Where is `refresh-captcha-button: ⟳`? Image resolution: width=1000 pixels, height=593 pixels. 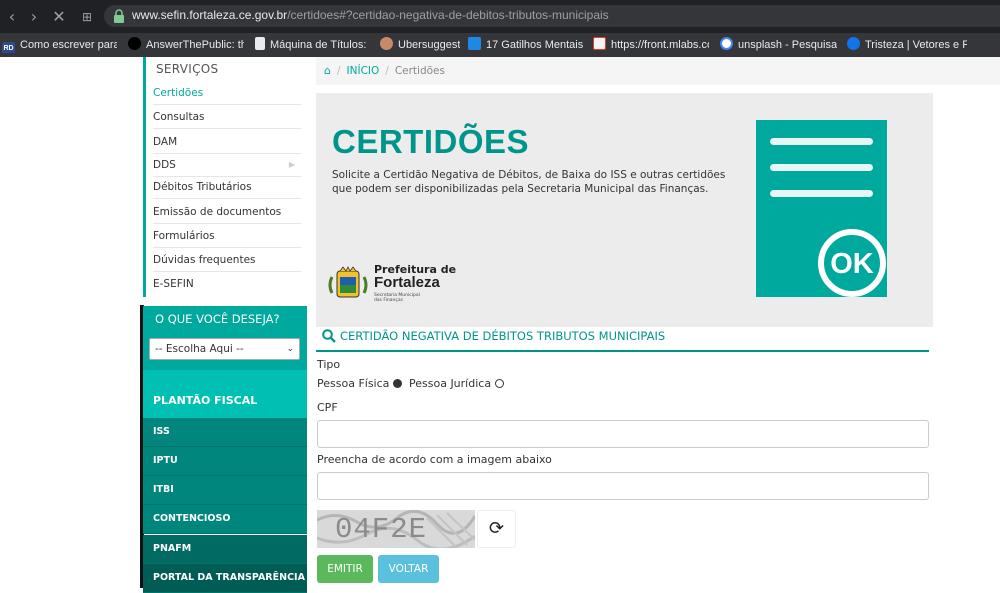
refresh-captcha-button: ⟳ is located at coordinates (496, 529).